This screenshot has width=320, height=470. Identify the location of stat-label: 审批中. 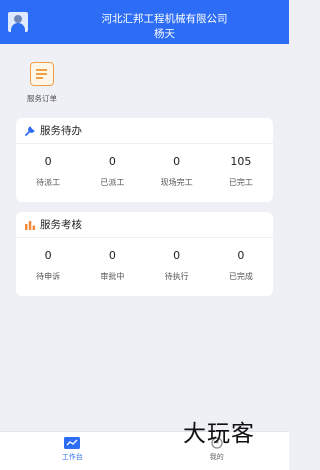
(112, 276).